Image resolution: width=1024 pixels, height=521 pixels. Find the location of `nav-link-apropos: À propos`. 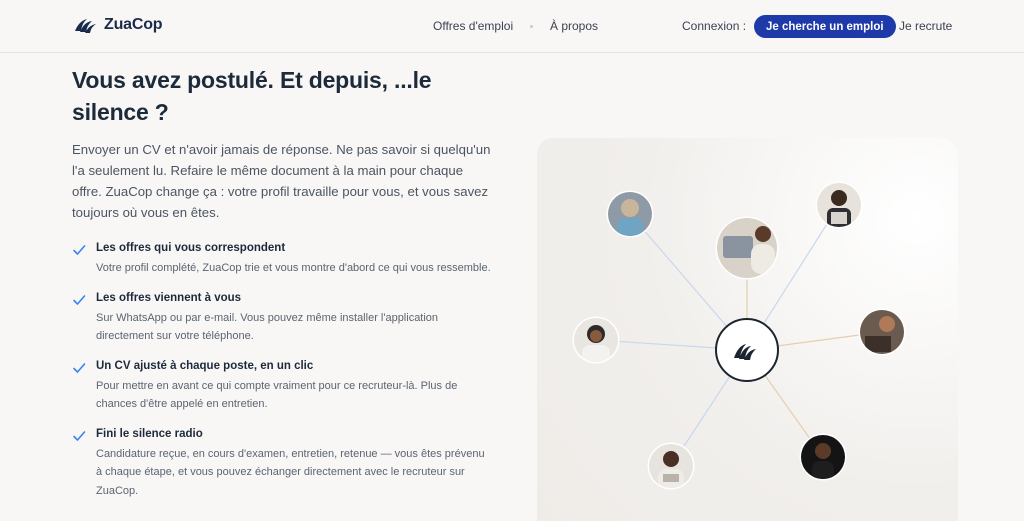

nav-link-apropos: À propos is located at coordinates (574, 26).